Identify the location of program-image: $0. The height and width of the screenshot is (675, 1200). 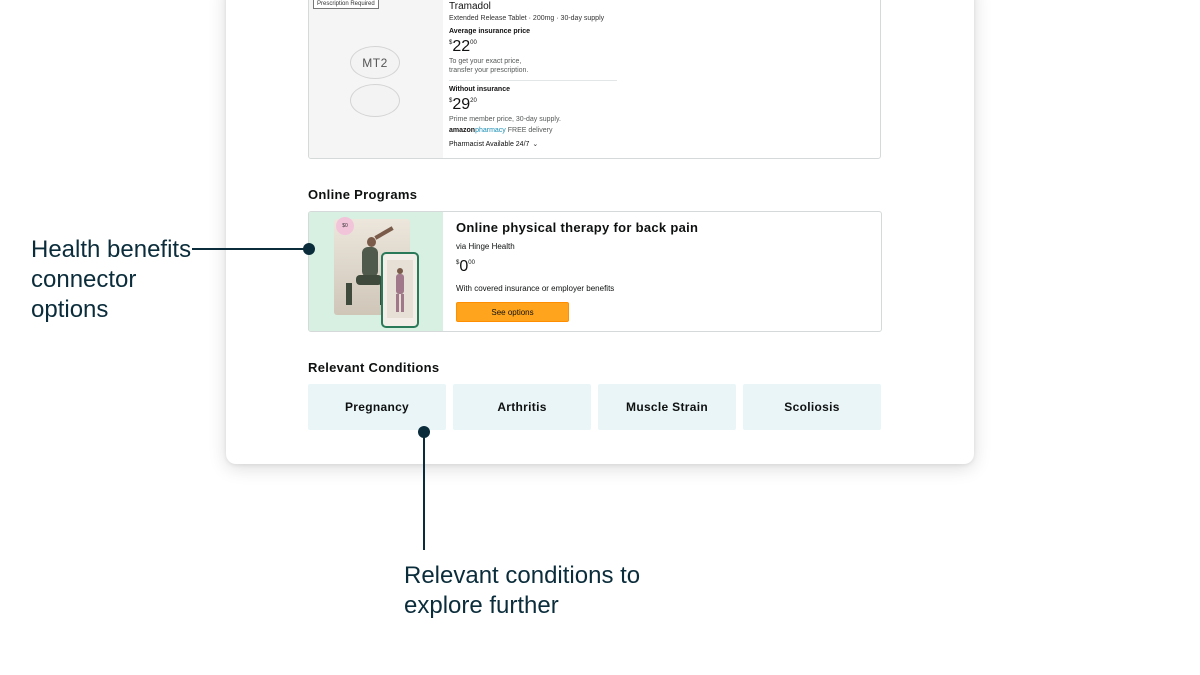
(376, 271).